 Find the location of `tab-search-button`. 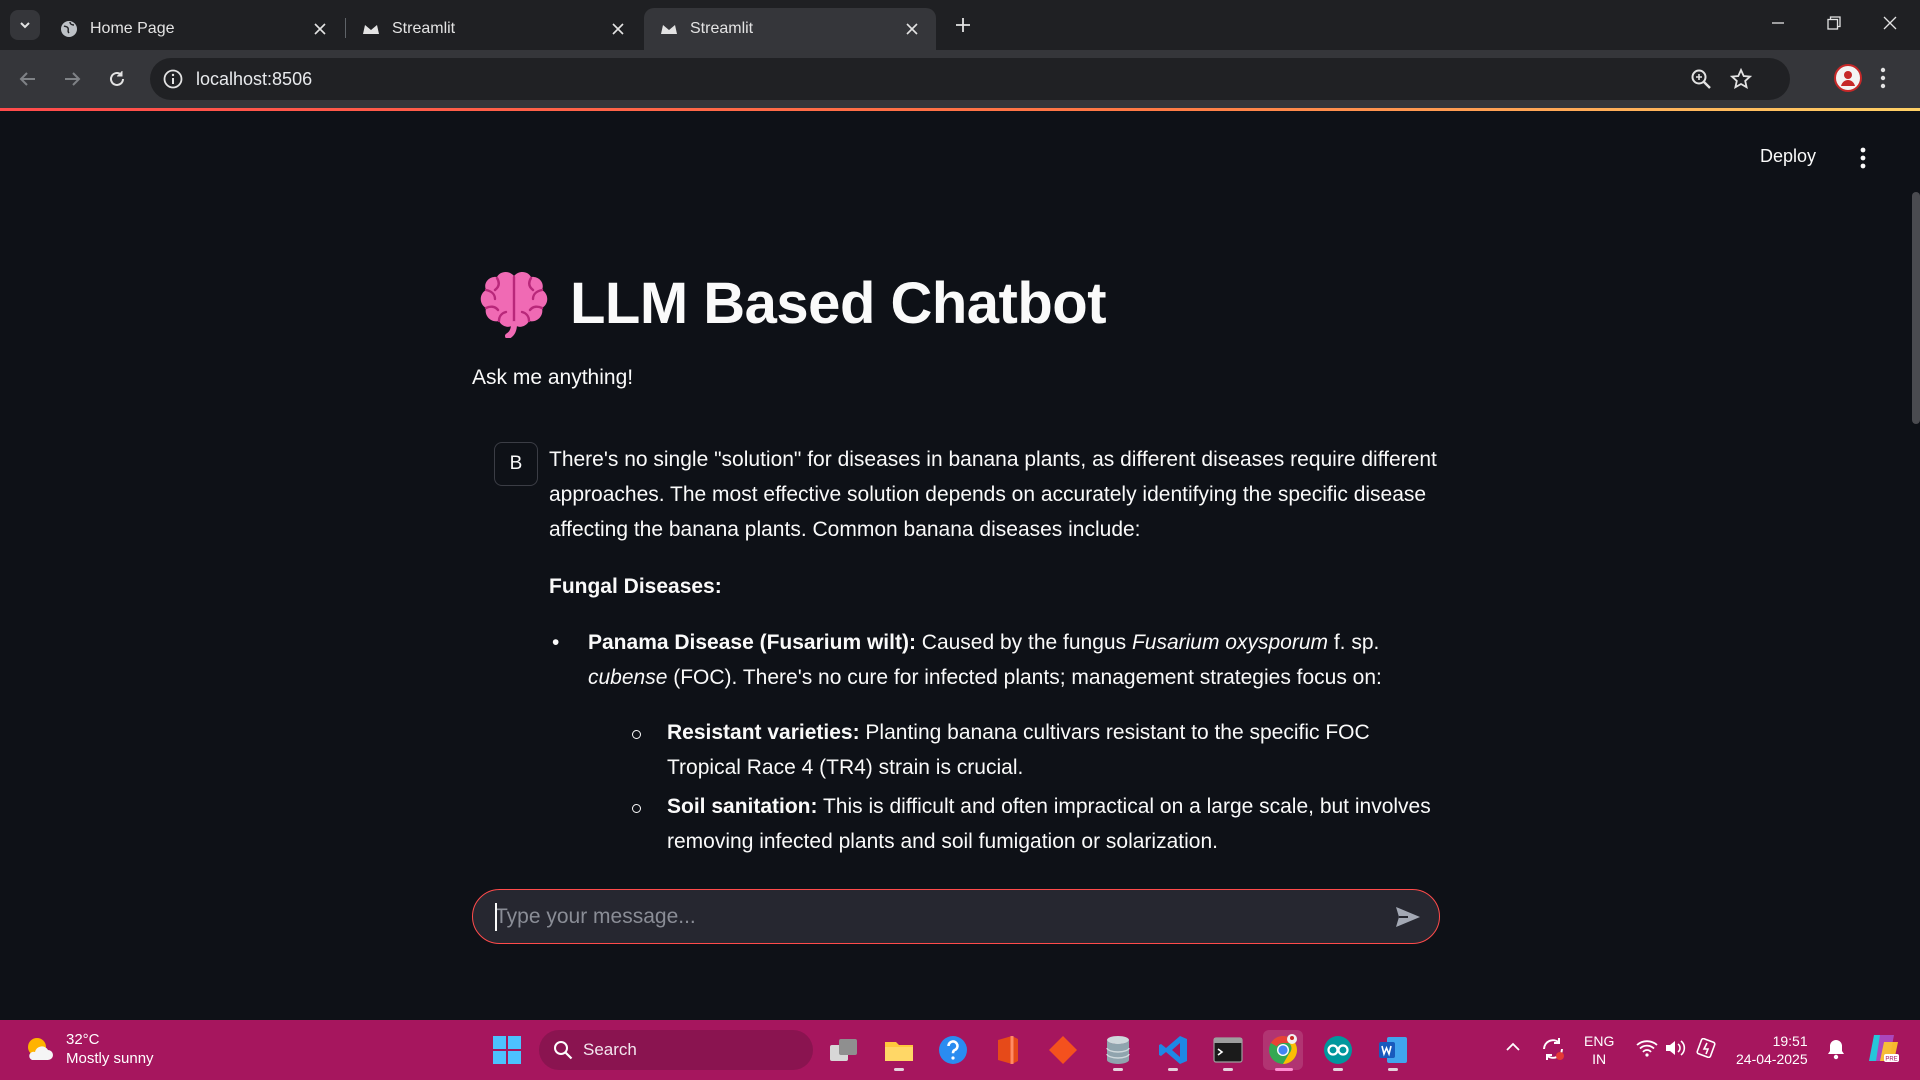

tab-search-button is located at coordinates (25, 25).